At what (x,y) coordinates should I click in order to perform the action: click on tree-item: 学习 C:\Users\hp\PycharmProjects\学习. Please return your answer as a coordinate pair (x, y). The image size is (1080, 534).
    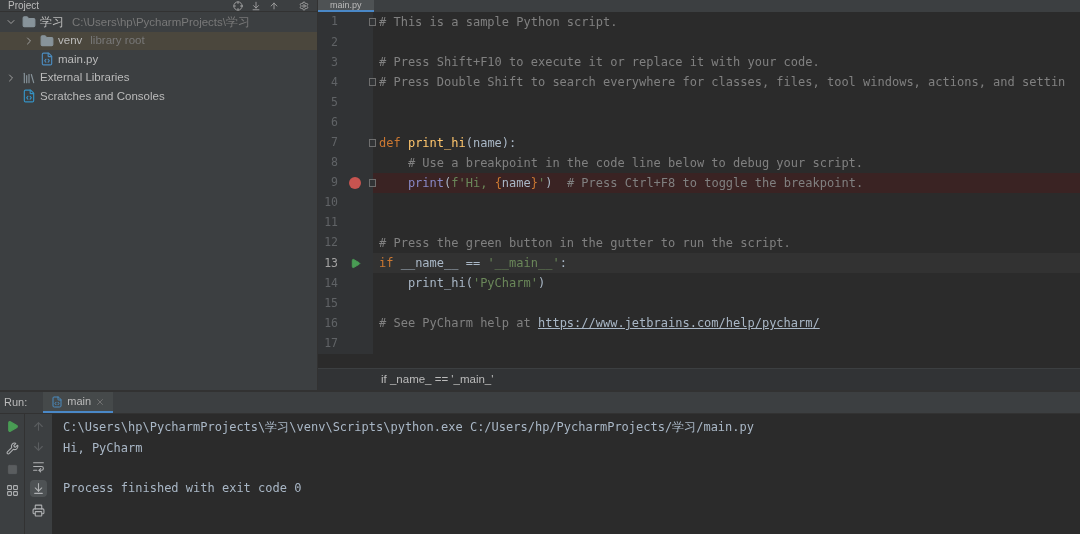
    Looking at the image, I should click on (158, 22).